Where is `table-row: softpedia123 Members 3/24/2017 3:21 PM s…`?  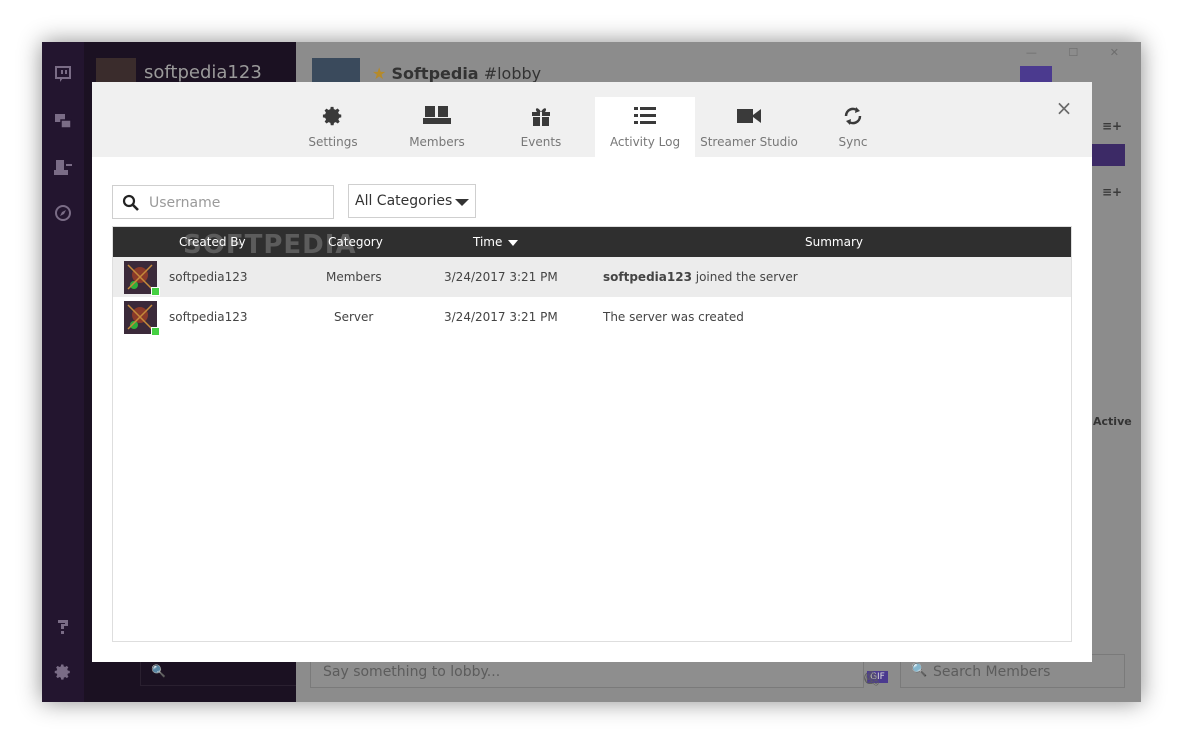
table-row: softpedia123 Members 3/24/2017 3:21 PM s… is located at coordinates (592, 277).